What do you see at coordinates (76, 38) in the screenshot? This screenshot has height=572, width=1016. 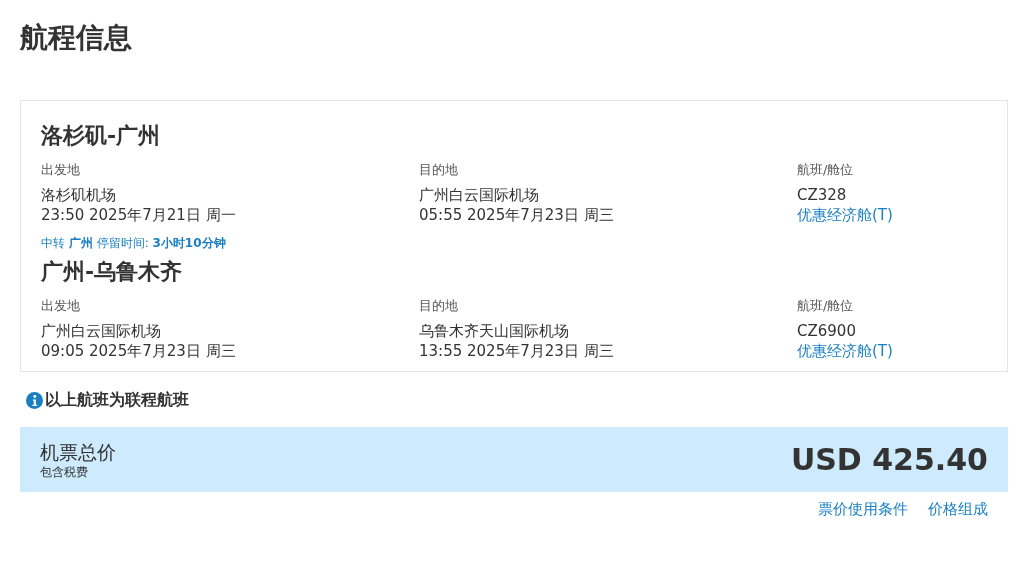 I see `page-title: 航程信息` at bounding box center [76, 38].